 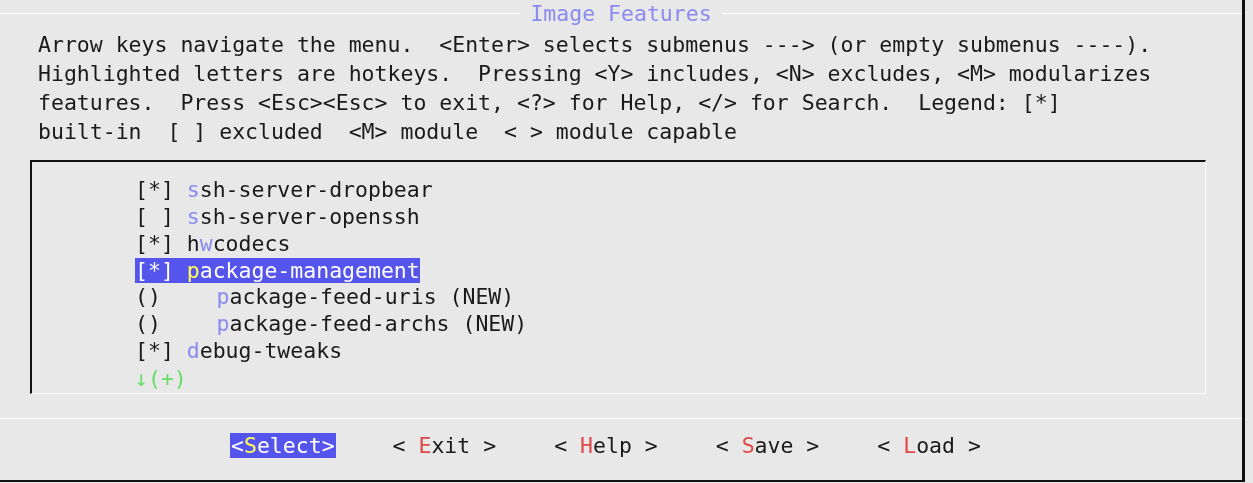 What do you see at coordinates (331, 324) in the screenshot?
I see `menu-item: () package-feed-archs (NEW)` at bounding box center [331, 324].